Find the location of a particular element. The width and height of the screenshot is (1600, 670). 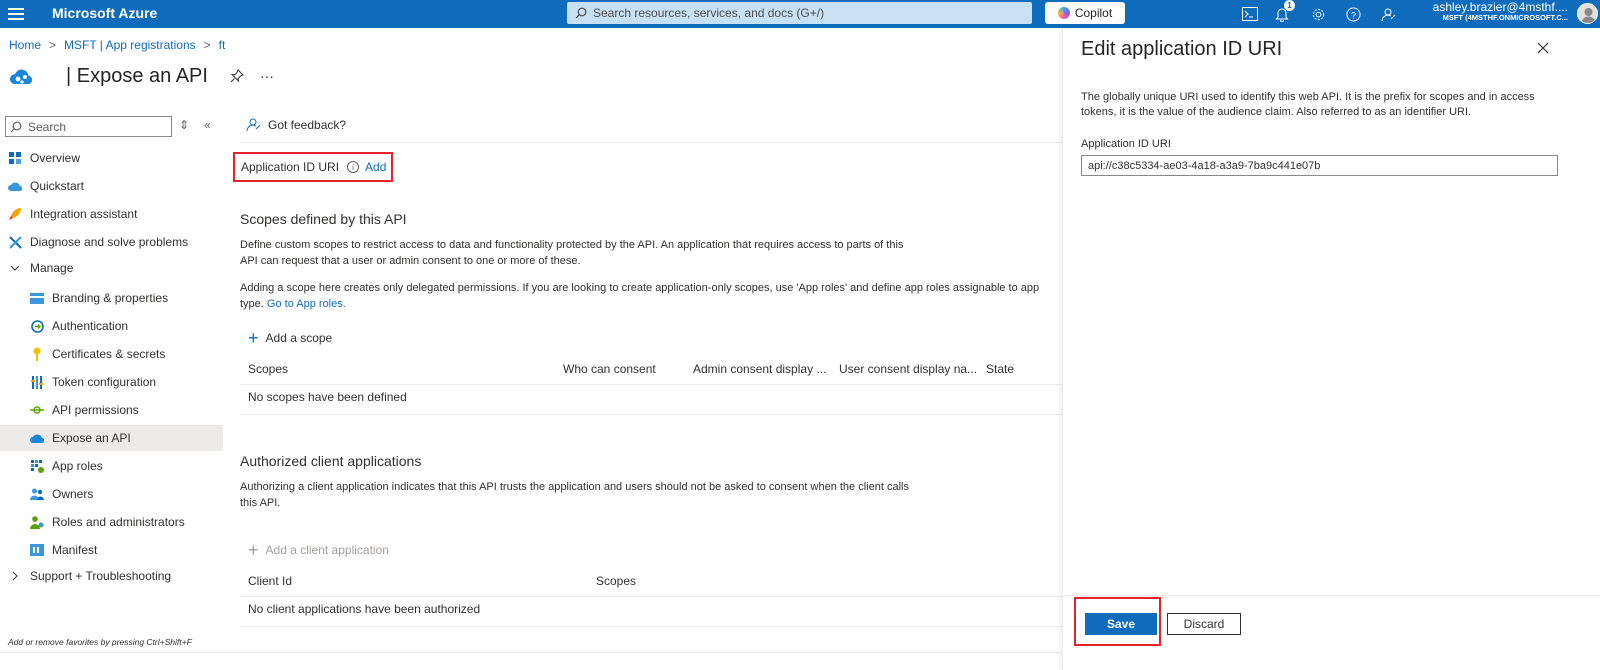

sidebar-item-api-permissions: API permissions is located at coordinates (126, 410).